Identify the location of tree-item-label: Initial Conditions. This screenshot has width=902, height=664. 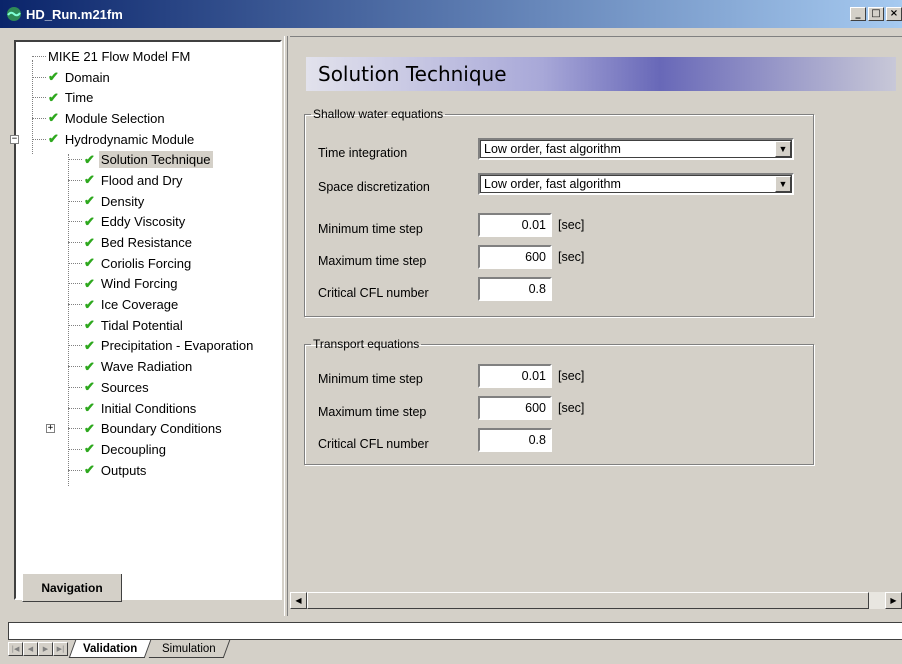
(148, 408).